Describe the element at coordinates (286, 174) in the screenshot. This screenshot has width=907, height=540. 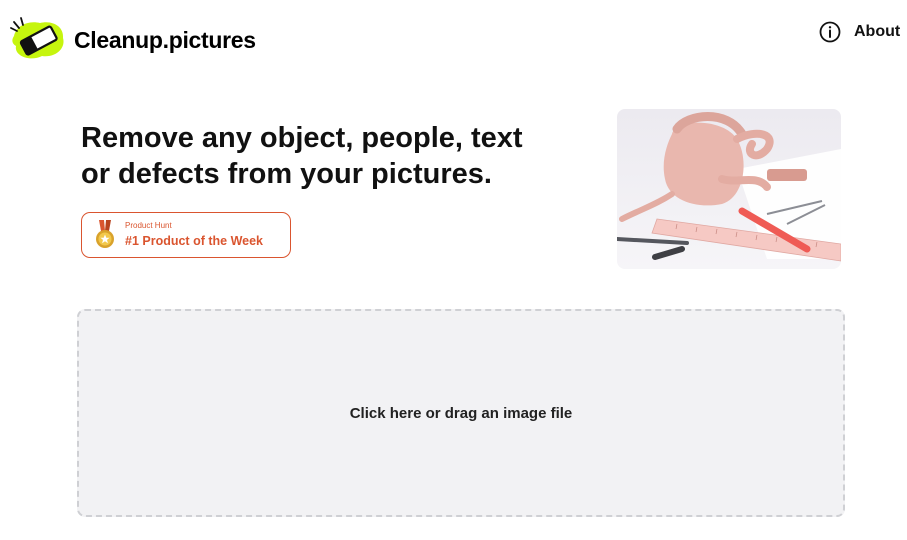
I see `hero-title-line-2: or defects from your pictures.` at that location.